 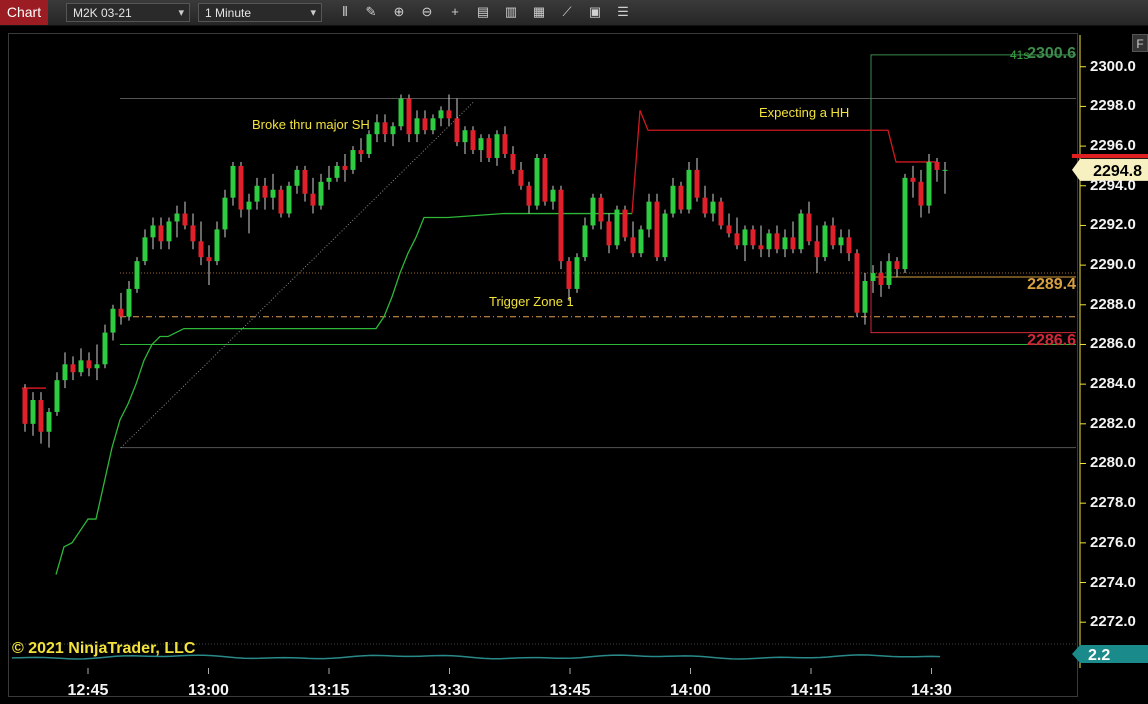 I want to click on time-tick-label: 12:45, so click(x=88, y=690).